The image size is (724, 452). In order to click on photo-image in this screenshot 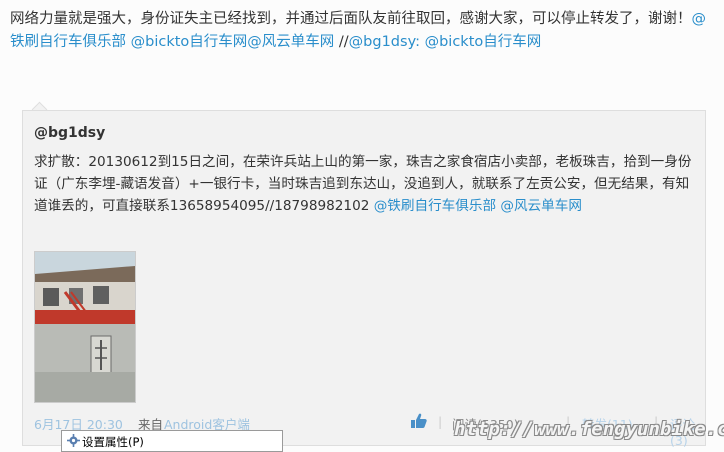, I will do `click(85, 327)`.